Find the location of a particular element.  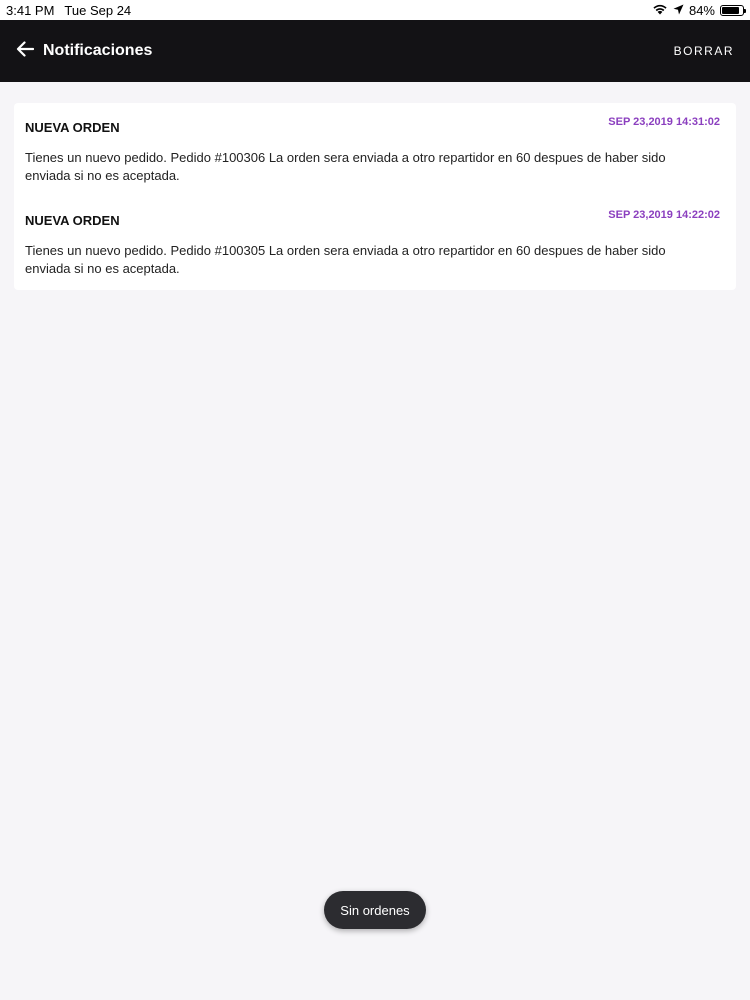

back-button is located at coordinates (25, 51).